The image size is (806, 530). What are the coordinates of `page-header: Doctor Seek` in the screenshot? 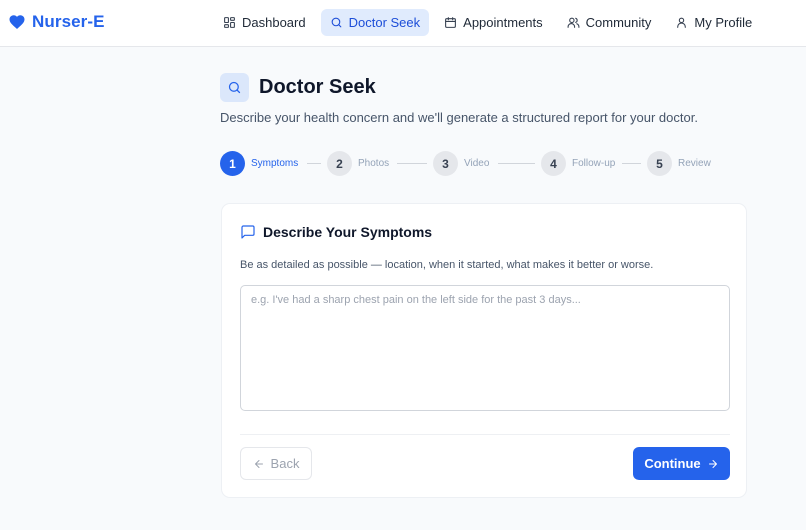 It's located at (298, 87).